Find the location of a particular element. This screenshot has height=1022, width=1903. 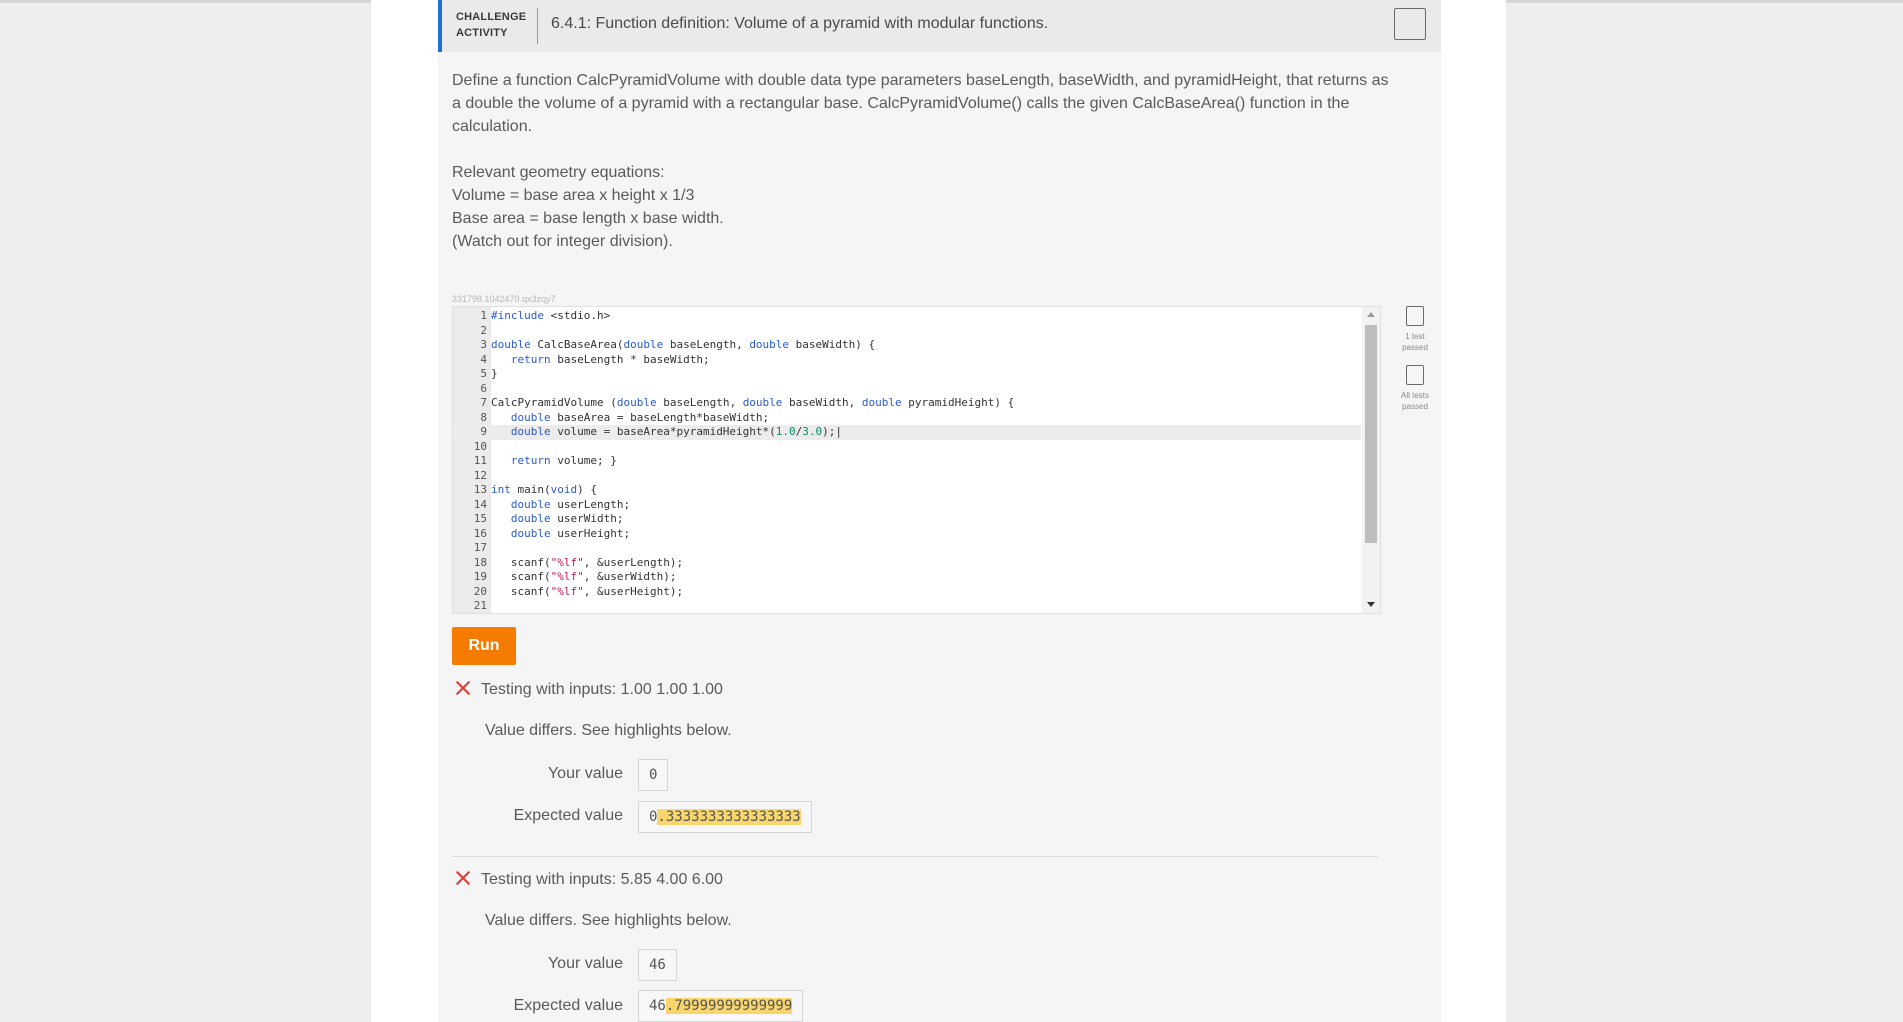

line-number: 13 is located at coordinates (480, 489).